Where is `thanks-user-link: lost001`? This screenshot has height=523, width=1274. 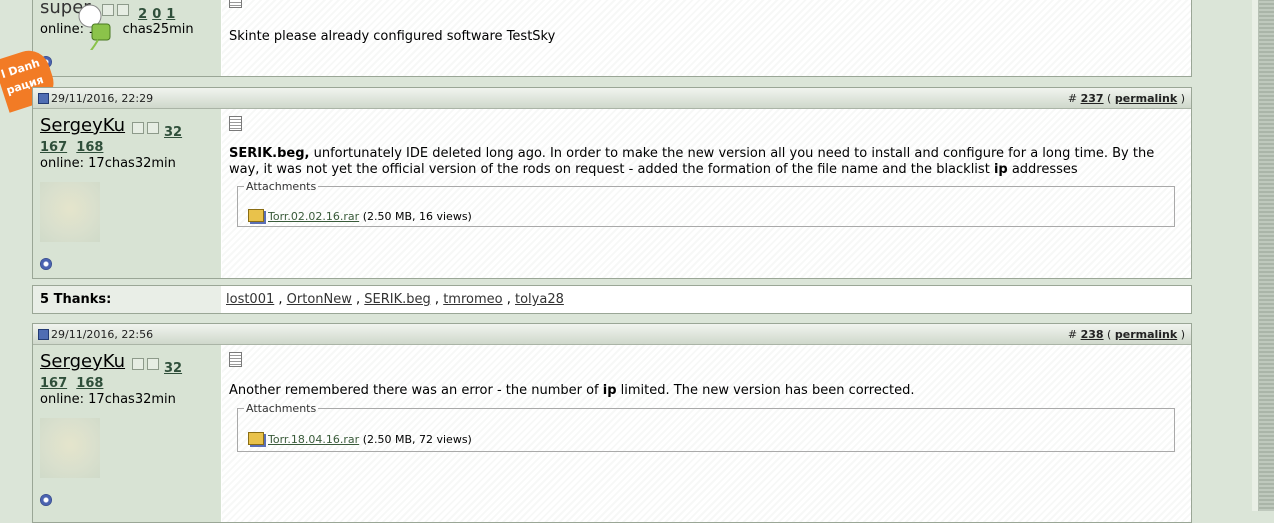 thanks-user-link: lost001 is located at coordinates (250, 299).